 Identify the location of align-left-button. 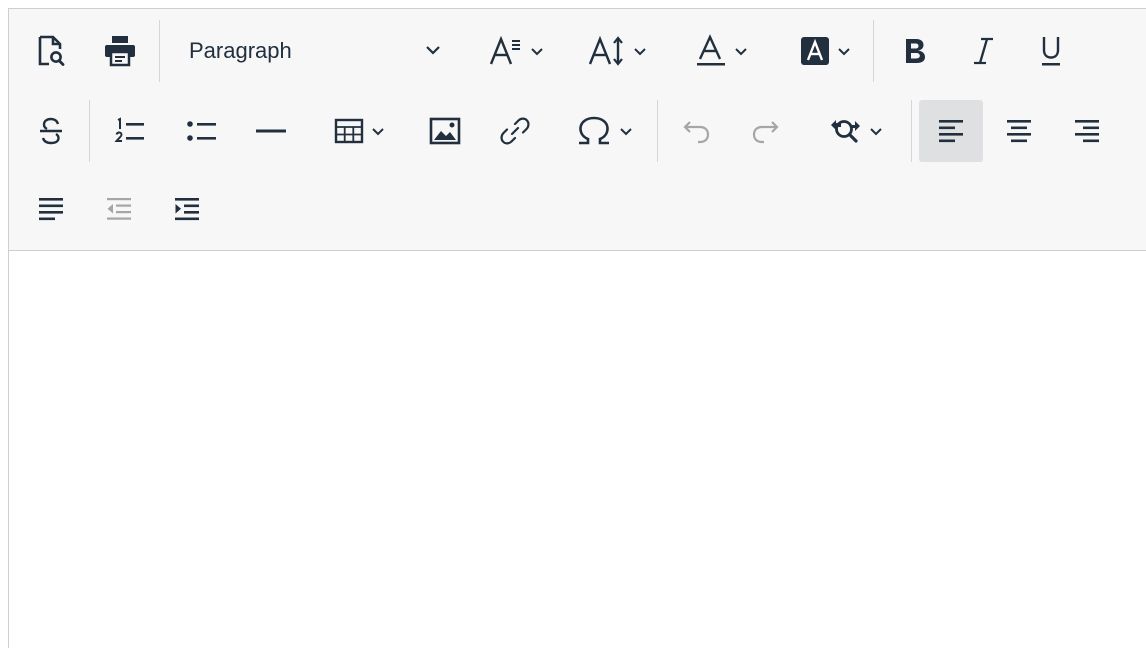
(951, 131).